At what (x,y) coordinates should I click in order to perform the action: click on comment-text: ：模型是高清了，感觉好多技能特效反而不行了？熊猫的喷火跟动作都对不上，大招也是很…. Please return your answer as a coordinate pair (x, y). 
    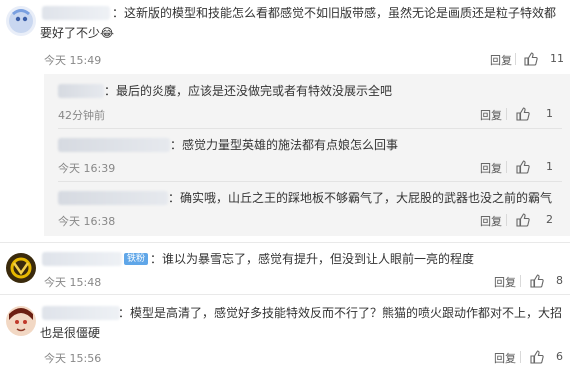
    Looking at the image, I should click on (301, 323).